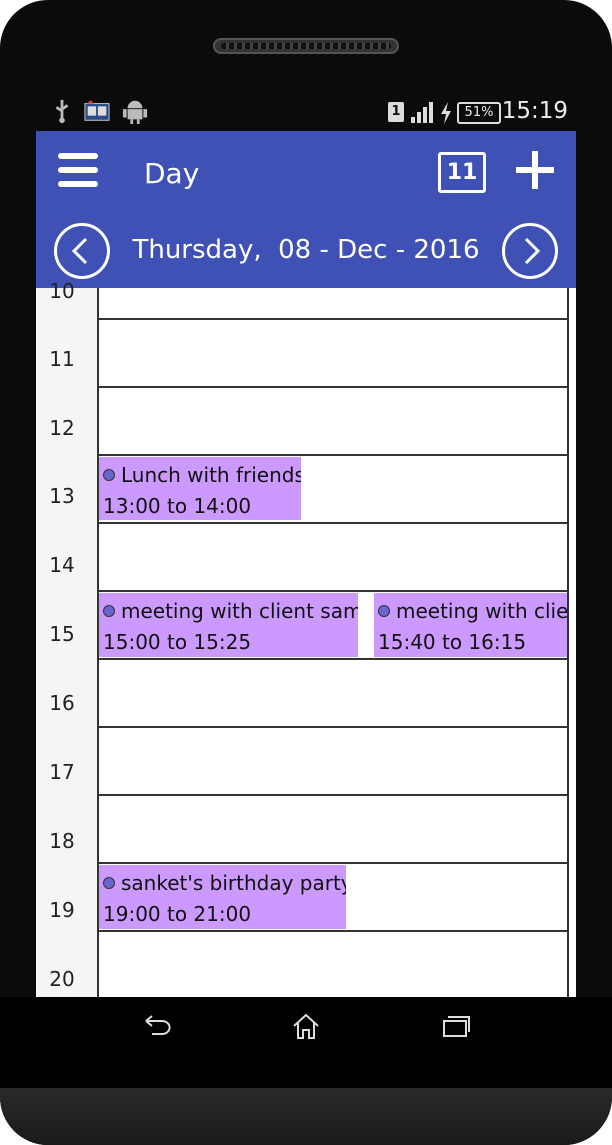  What do you see at coordinates (200, 488) in the screenshot?
I see `event-card: Lunch with friends 13:00 to 14:00` at bounding box center [200, 488].